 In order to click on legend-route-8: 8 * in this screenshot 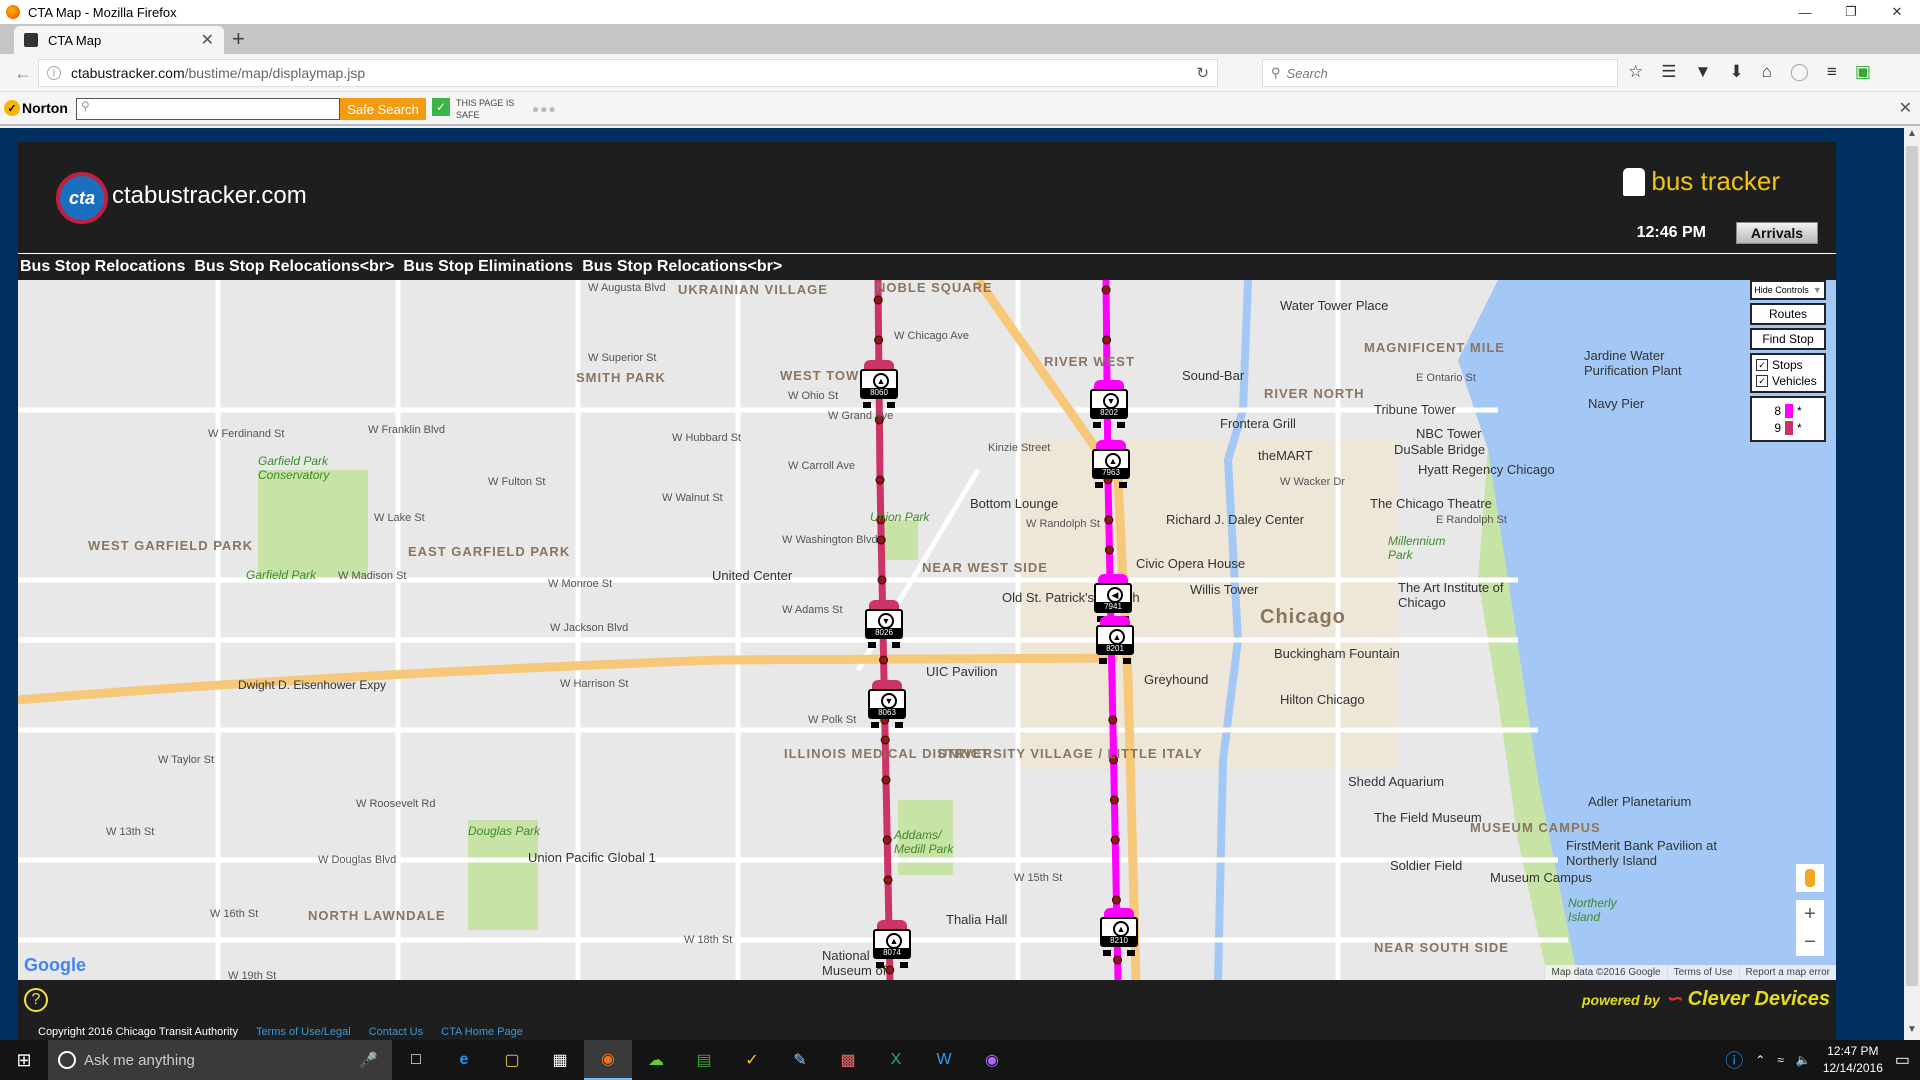, I will do `click(1788, 410)`.